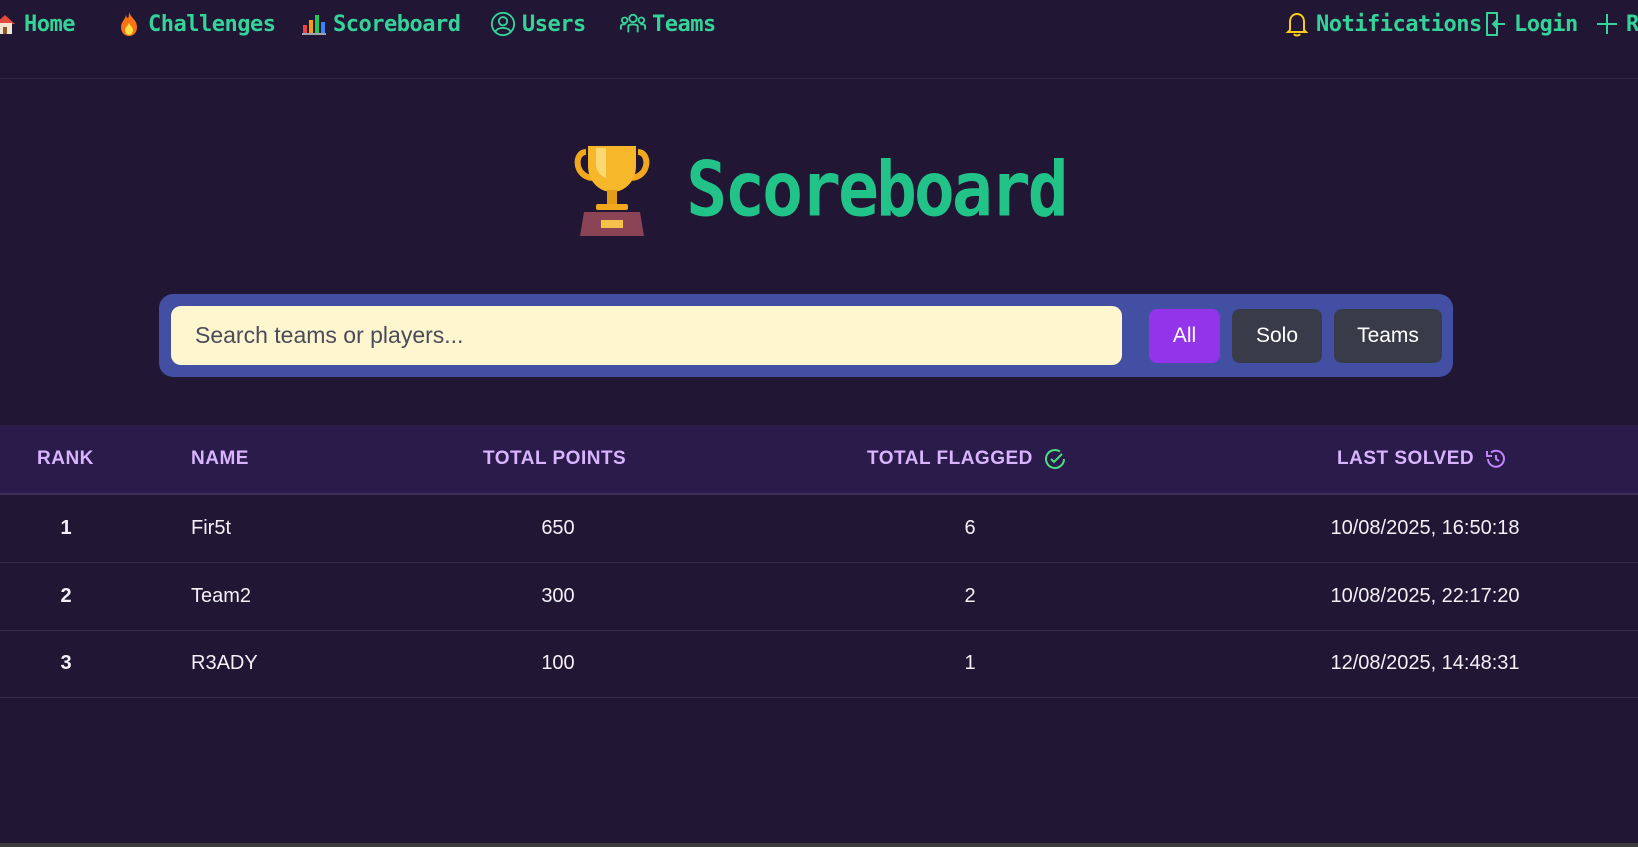  I want to click on user-circle-icon, so click(503, 24).